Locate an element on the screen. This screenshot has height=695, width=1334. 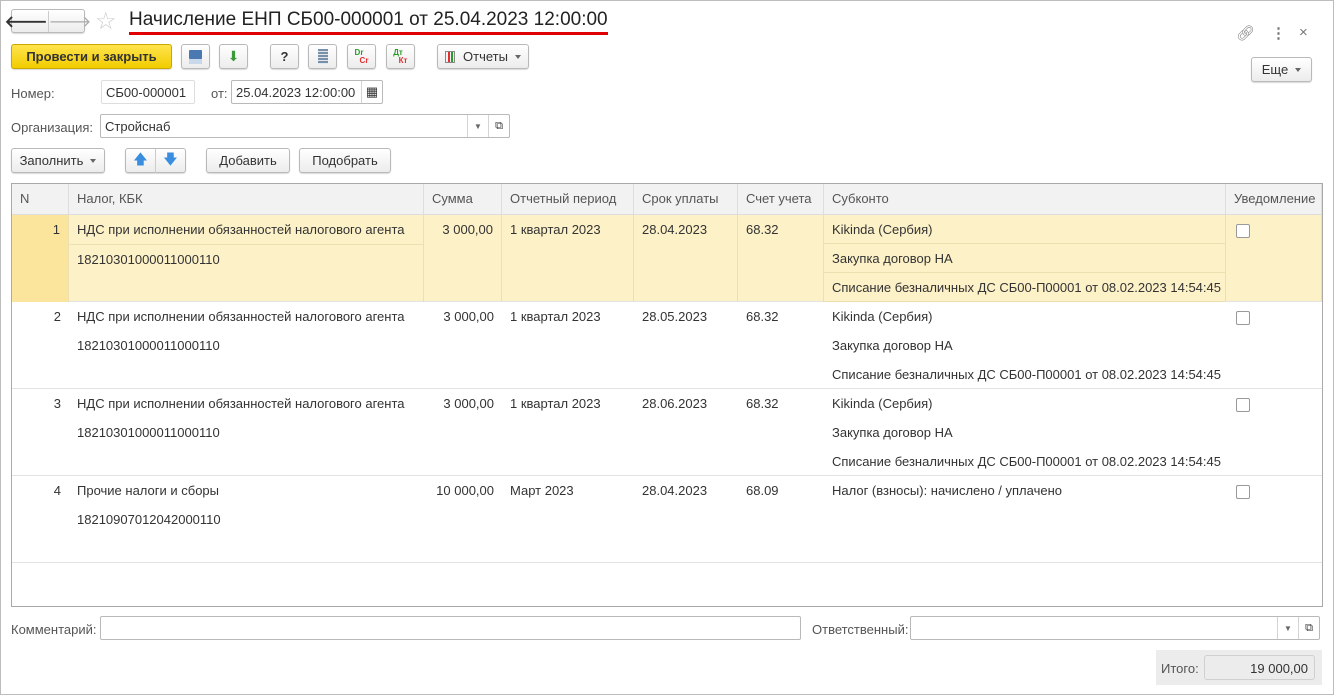
organization-value: Стройснаб is located at coordinates (138, 126).